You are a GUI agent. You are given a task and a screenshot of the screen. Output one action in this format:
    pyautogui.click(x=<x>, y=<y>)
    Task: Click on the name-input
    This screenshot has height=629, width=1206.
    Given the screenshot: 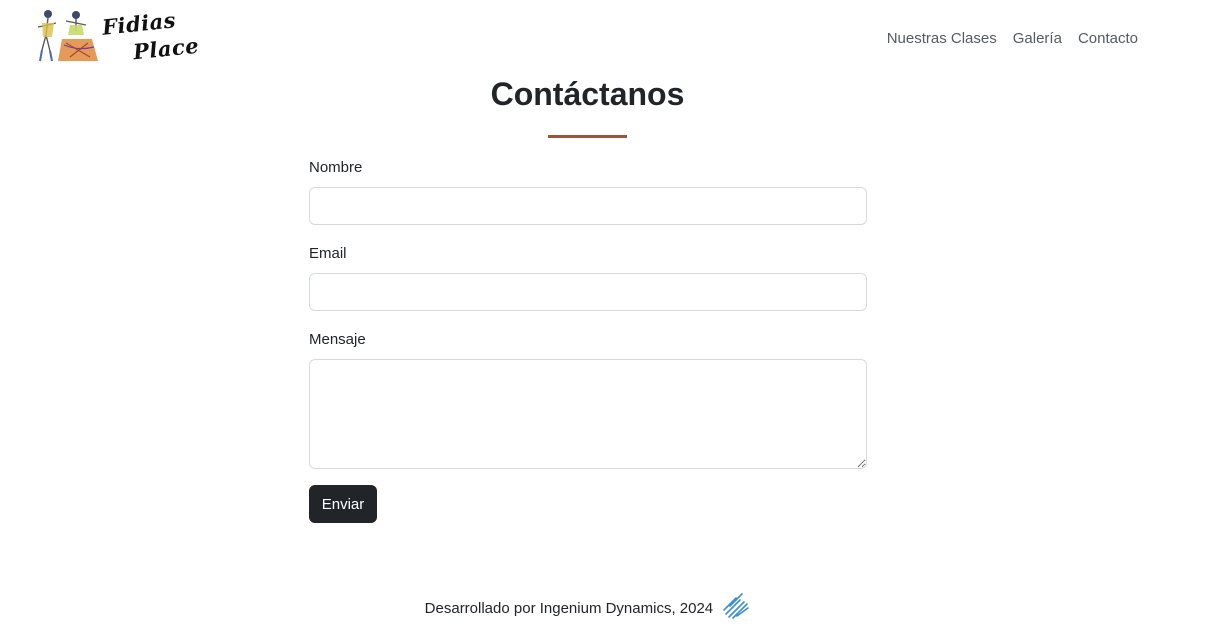 What is the action you would take?
    pyautogui.click(x=588, y=206)
    